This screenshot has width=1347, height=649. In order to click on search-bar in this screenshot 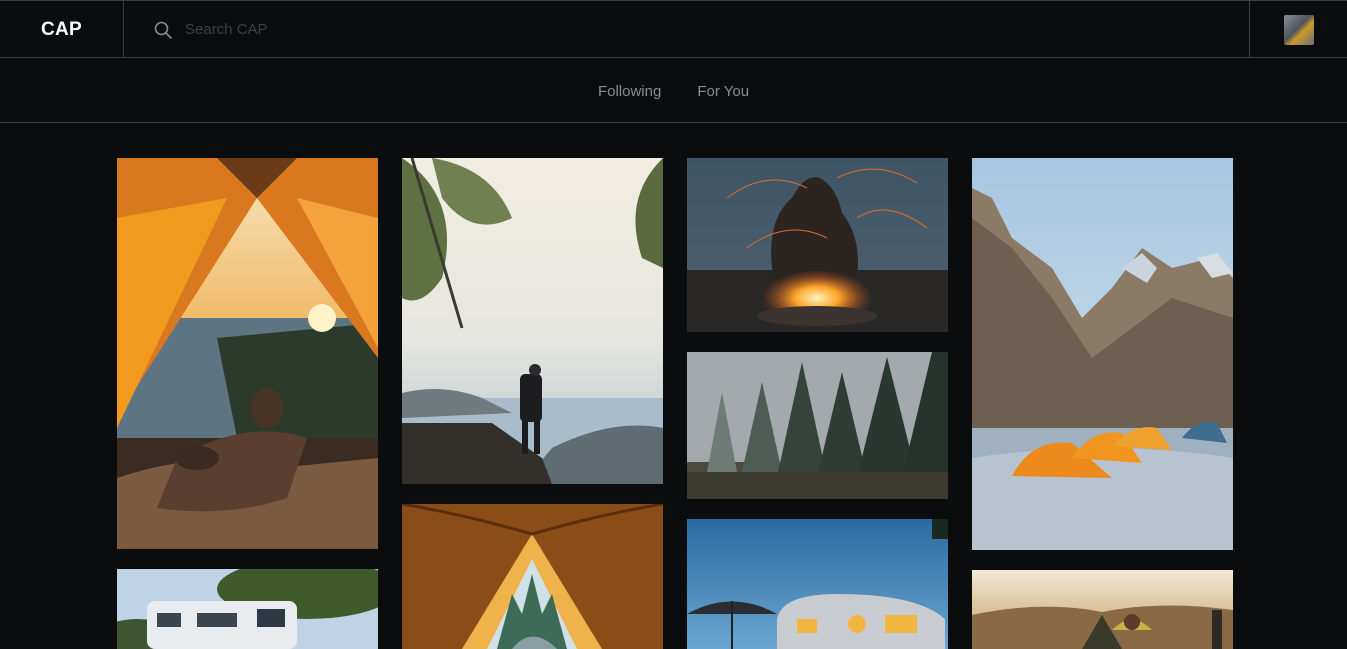, I will do `click(687, 29)`.